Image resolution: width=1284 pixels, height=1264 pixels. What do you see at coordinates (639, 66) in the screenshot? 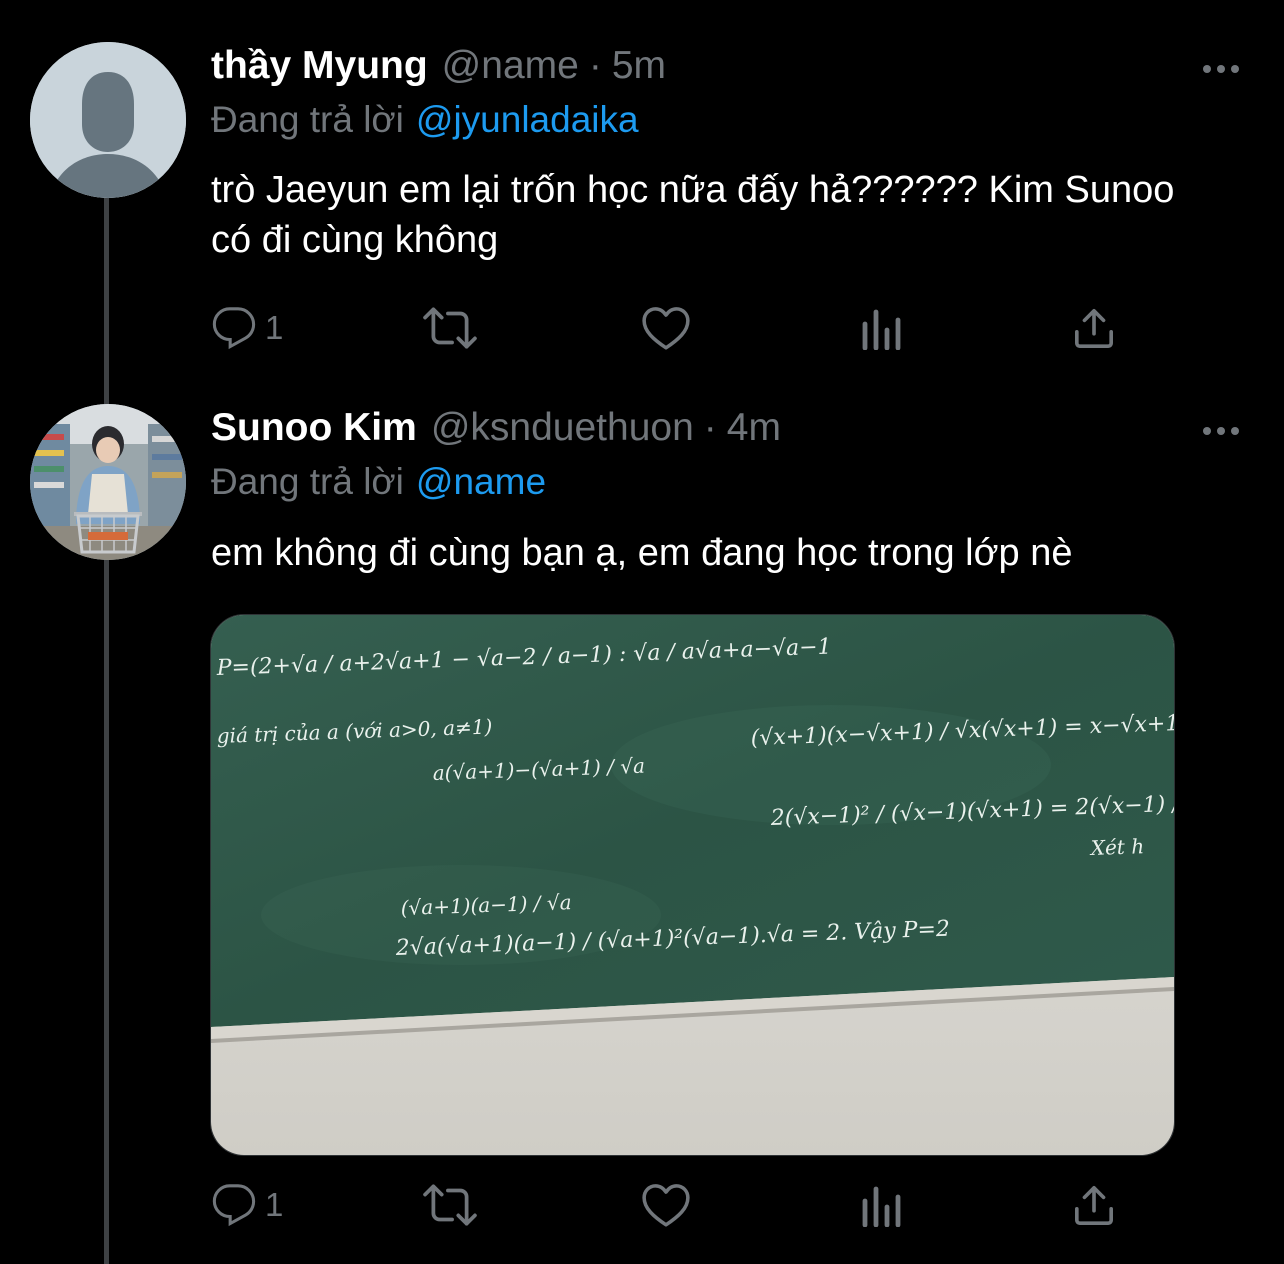
I see `timestamp: 5m` at bounding box center [639, 66].